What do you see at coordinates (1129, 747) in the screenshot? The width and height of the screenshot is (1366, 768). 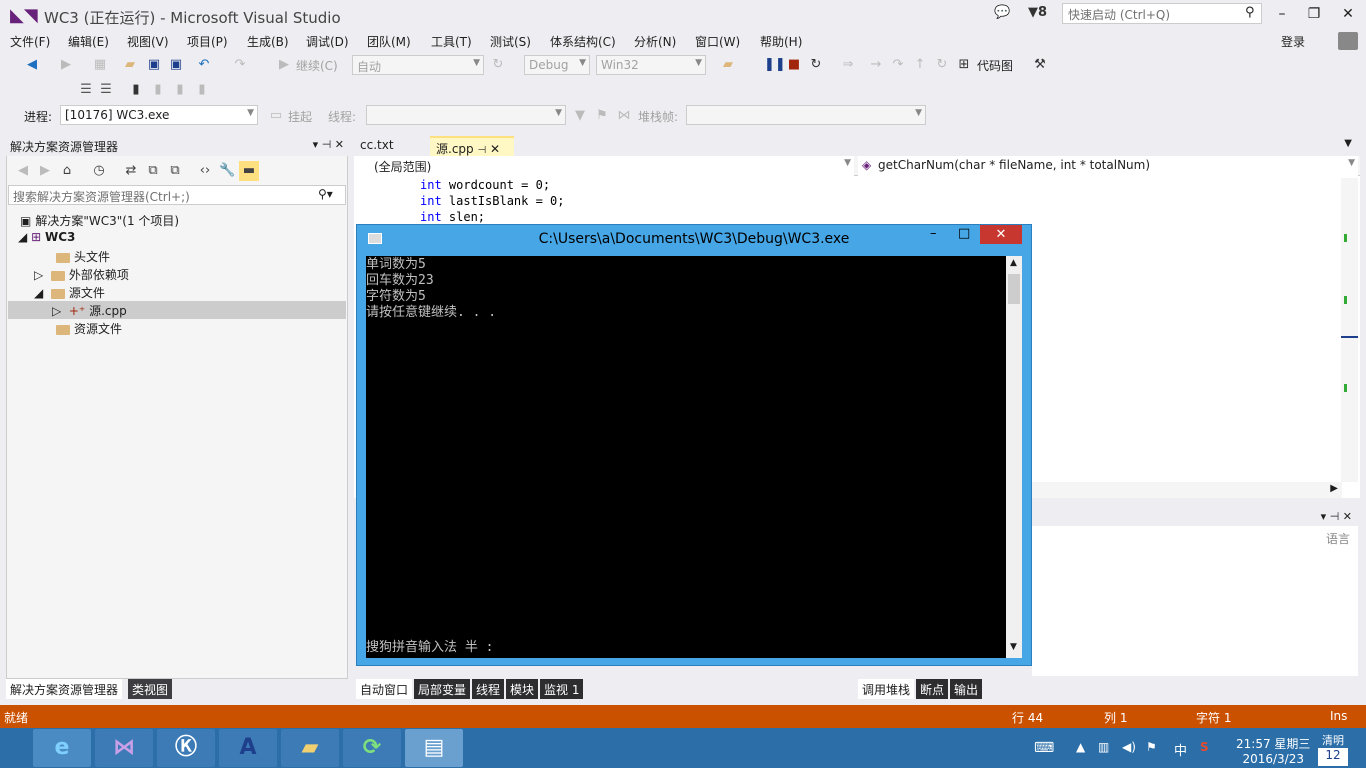 I see `volume-icon: ◀)` at bounding box center [1129, 747].